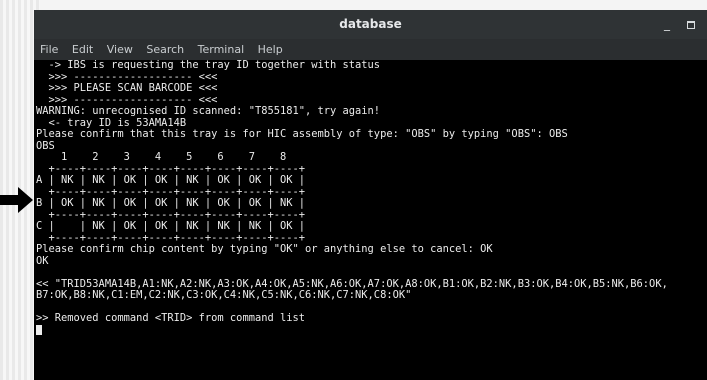 The width and height of the screenshot is (707, 380). What do you see at coordinates (127, 88) in the screenshot?
I see `terminal-line: >>> PLEASE SCAN BARCODE <<<` at bounding box center [127, 88].